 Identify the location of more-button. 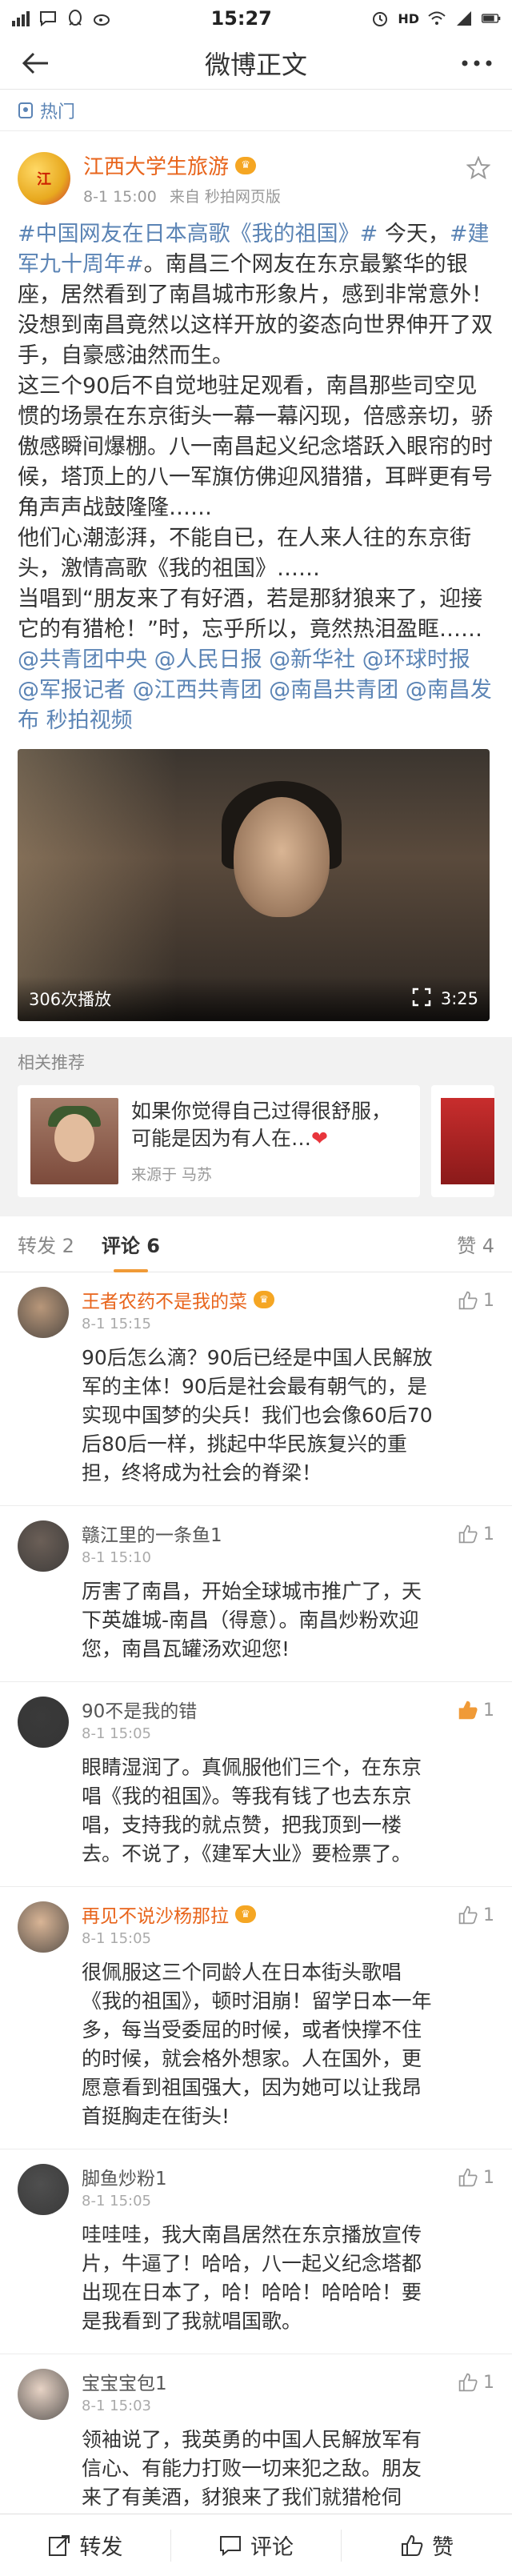
(476, 63).